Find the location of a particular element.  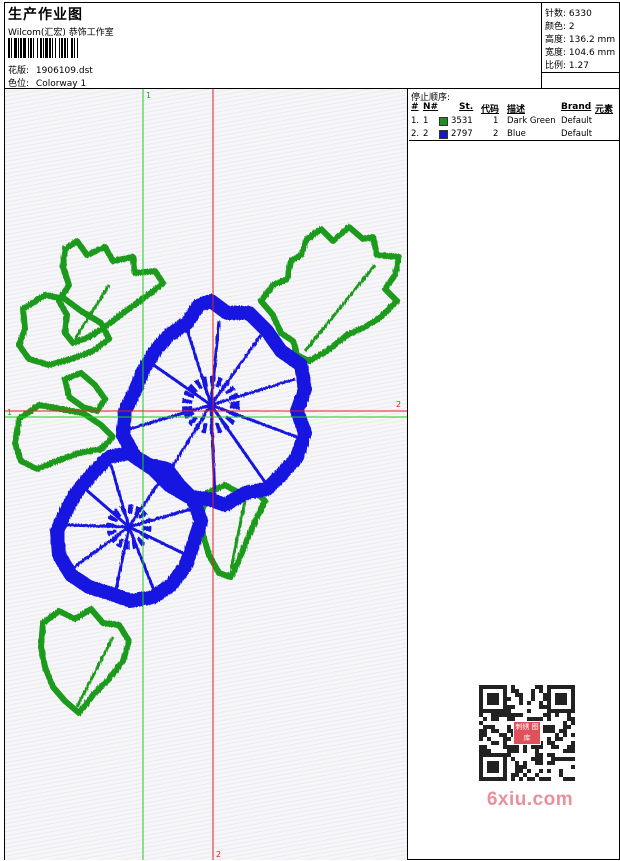

colorway-line: 色位: Colorway 1 is located at coordinates (47, 82).